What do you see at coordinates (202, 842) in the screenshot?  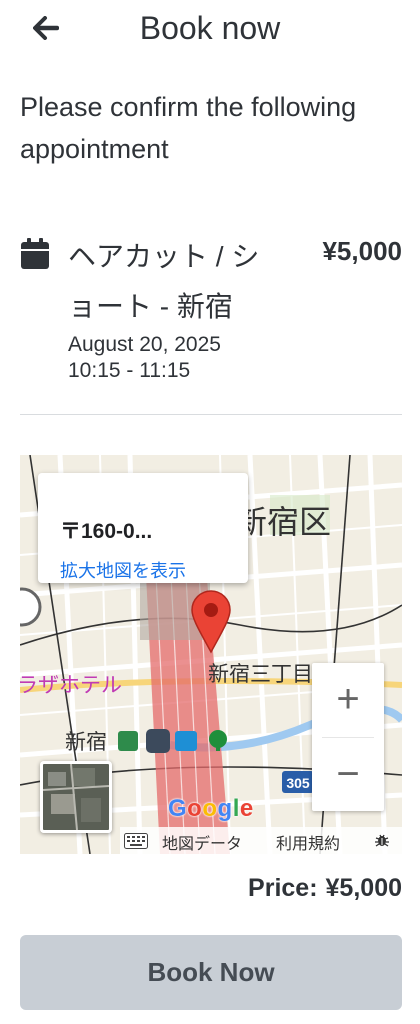 I see `map-data-link: 地図データ` at bounding box center [202, 842].